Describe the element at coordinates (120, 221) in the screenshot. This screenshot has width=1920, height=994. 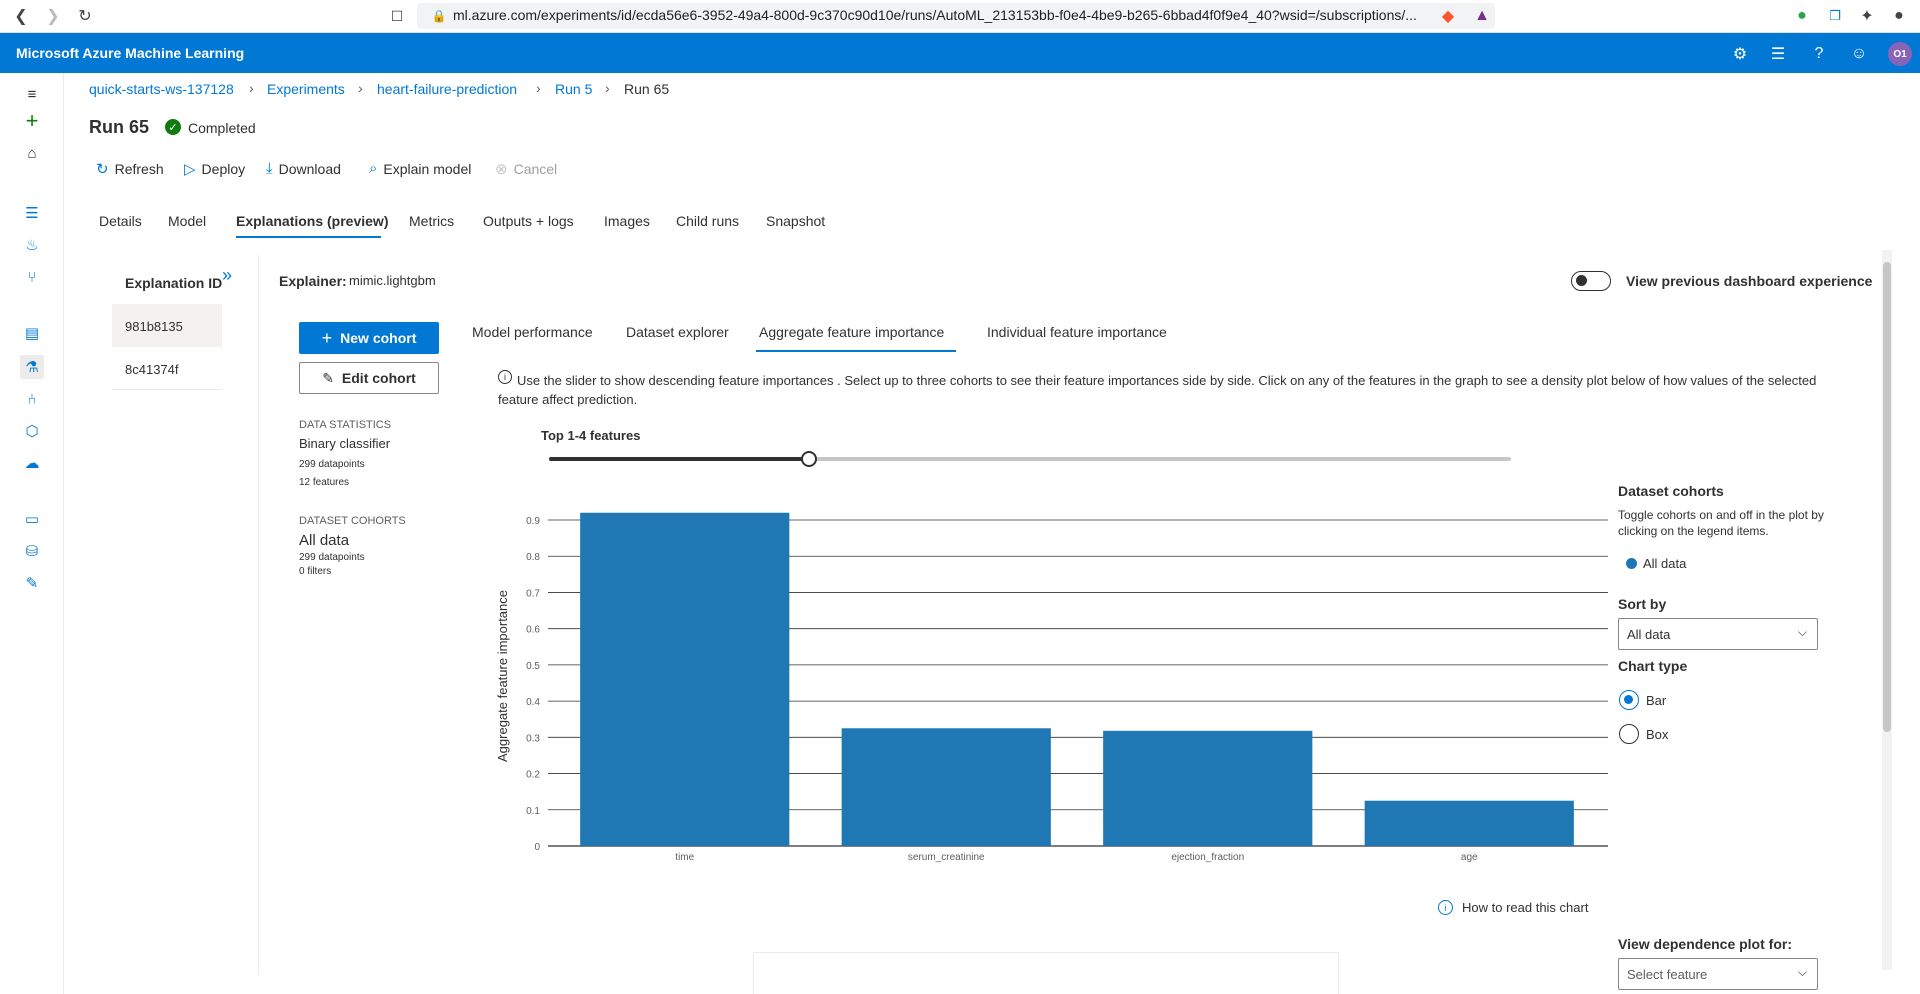
I see `tab-details: Details` at that location.